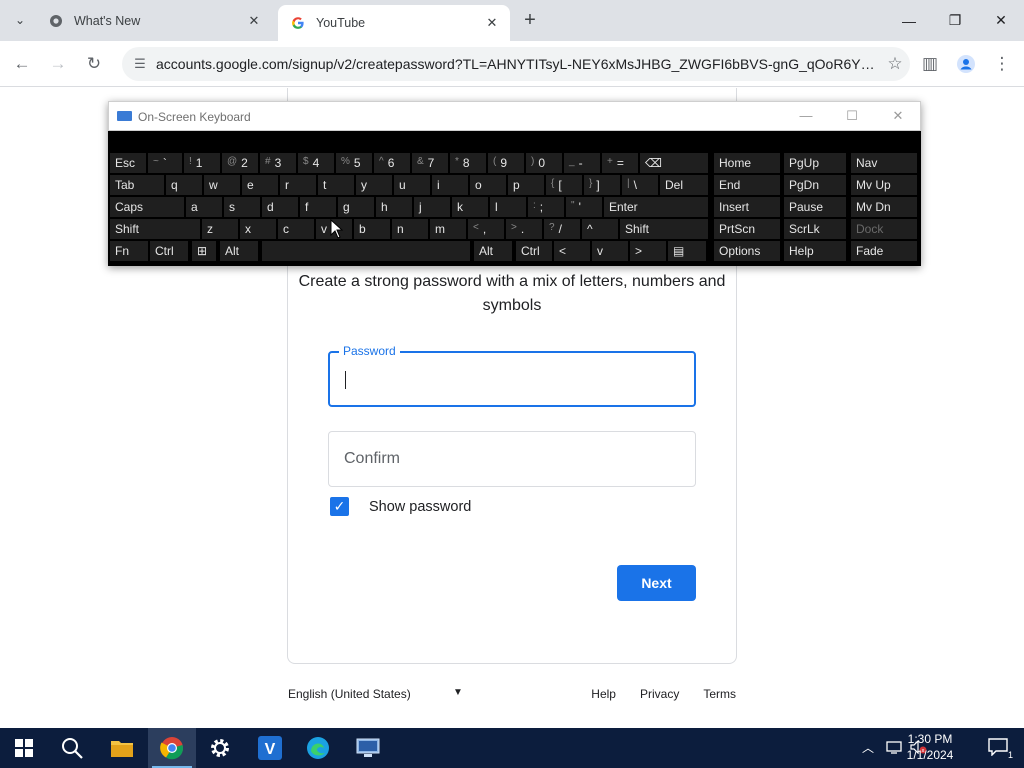  I want to click on osk-key-del: Del, so click(684, 185).